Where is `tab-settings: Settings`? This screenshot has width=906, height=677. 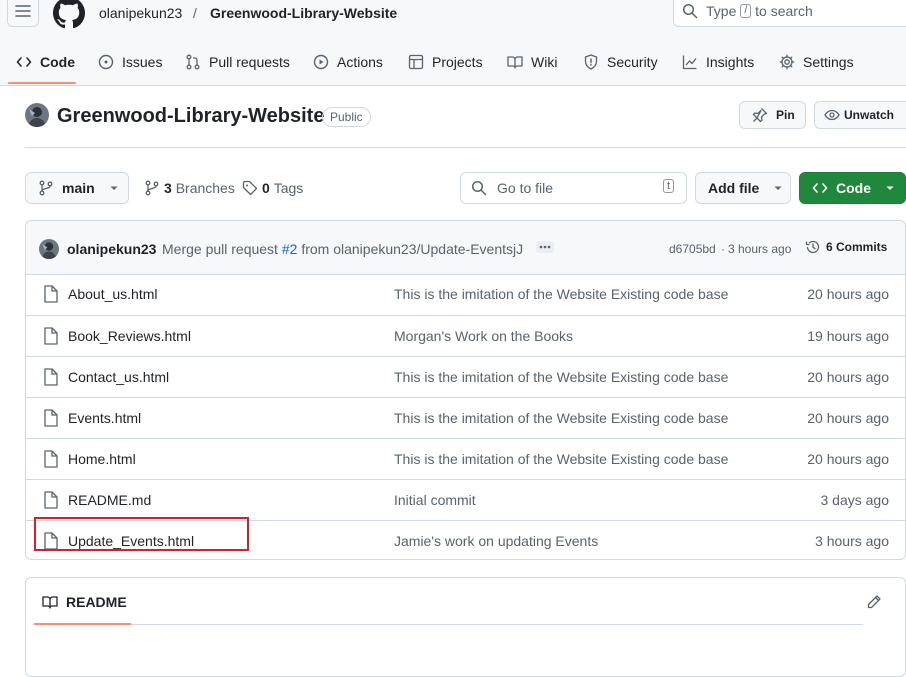 tab-settings: Settings is located at coordinates (816, 62).